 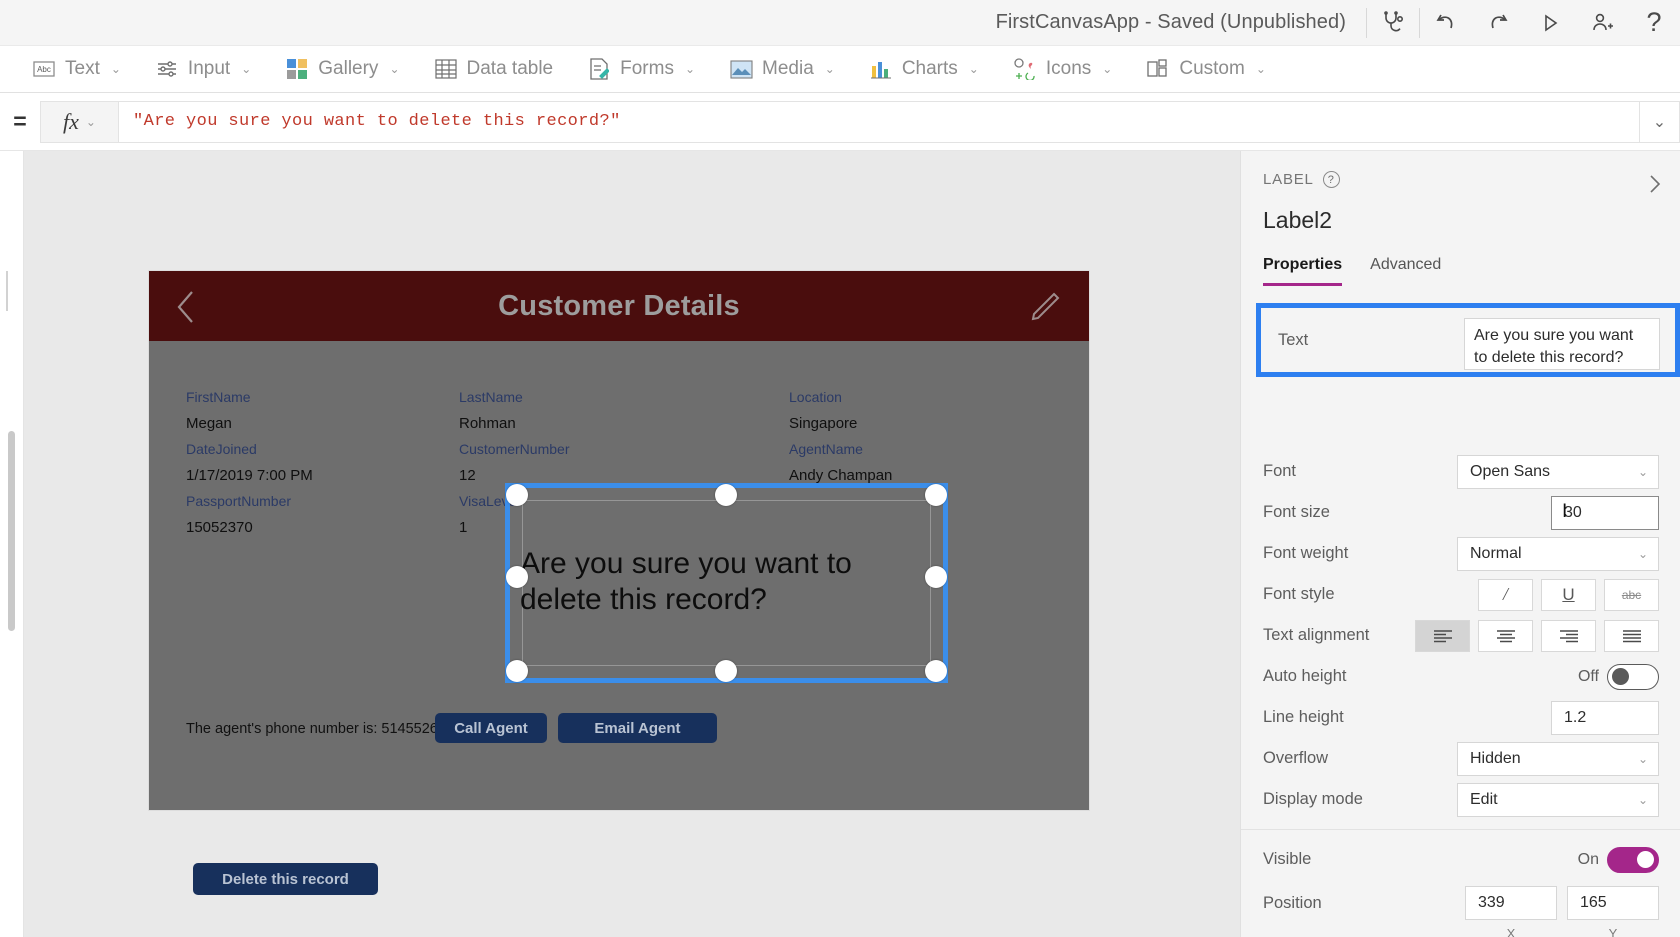 I want to click on media-image-icon, so click(x=741, y=69).